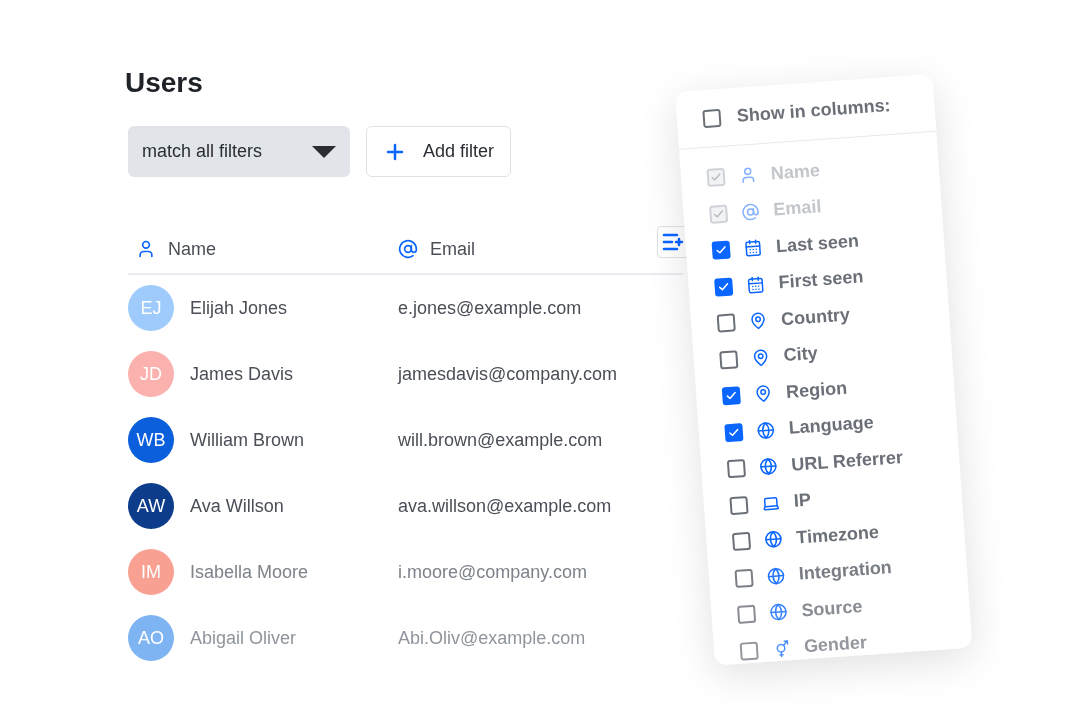 The width and height of the screenshot is (1080, 726). I want to click on user-name: Elijah Jones, so click(239, 308).